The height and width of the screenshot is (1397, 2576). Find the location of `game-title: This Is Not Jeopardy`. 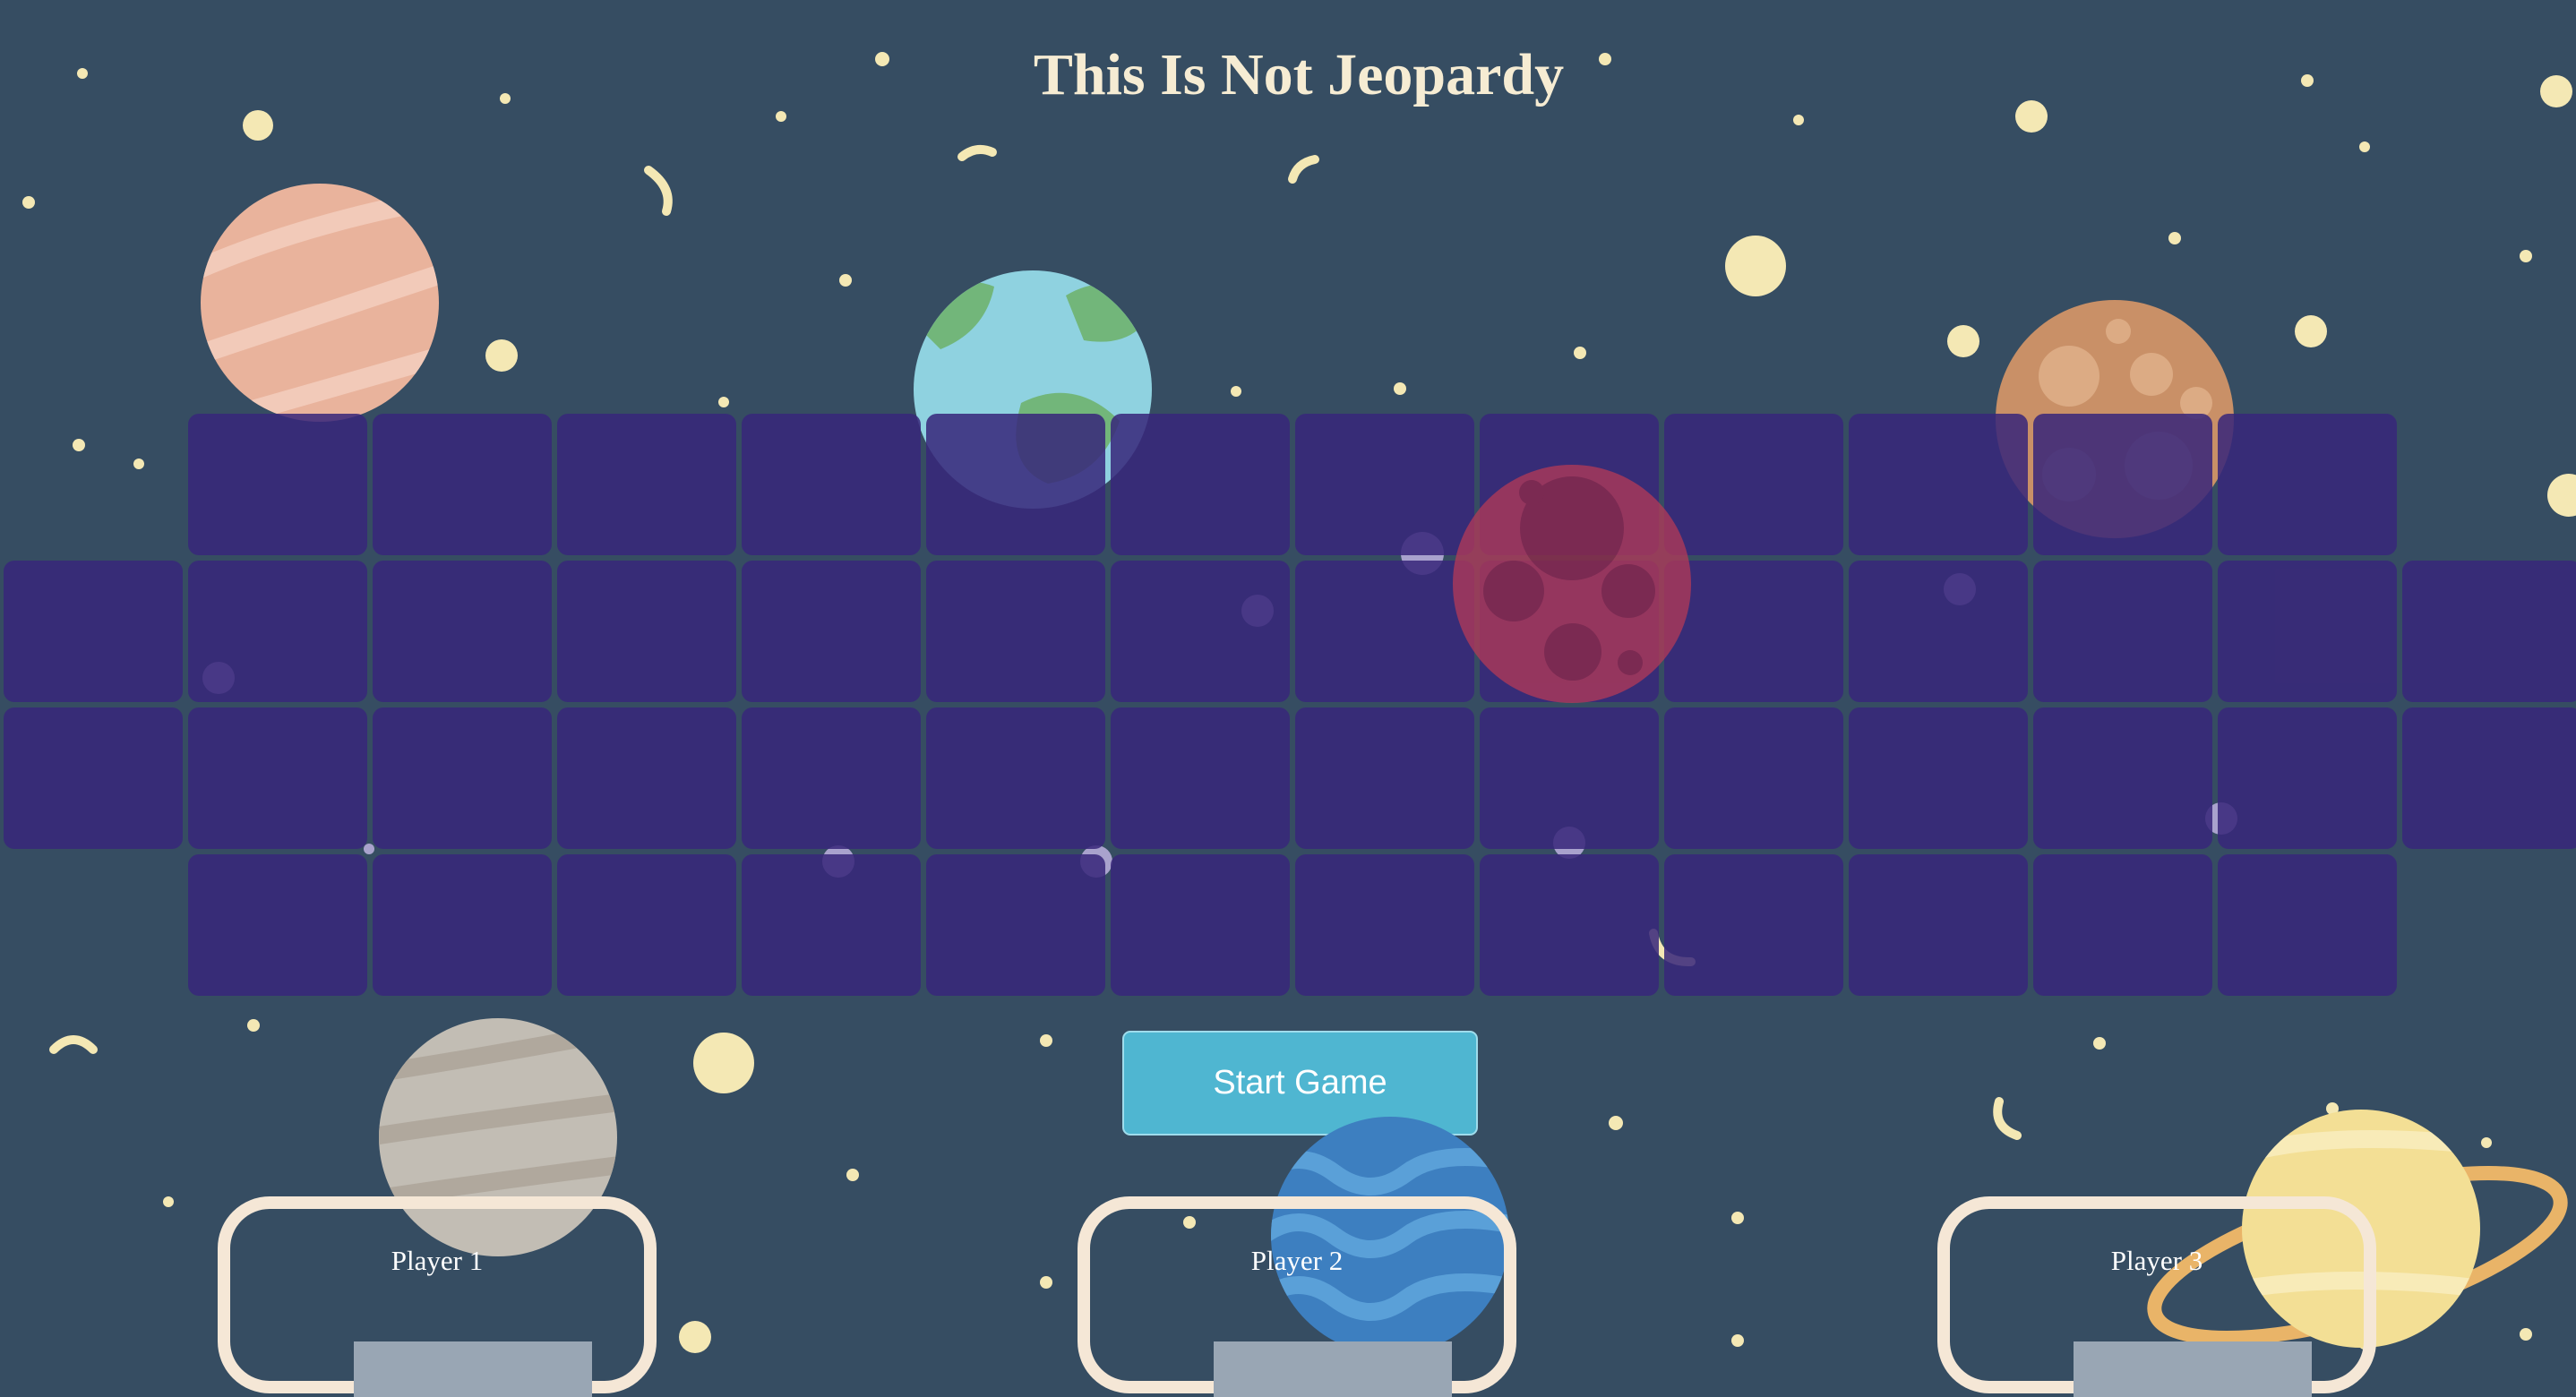

game-title: This Is Not Jeopardy is located at coordinates (1299, 74).